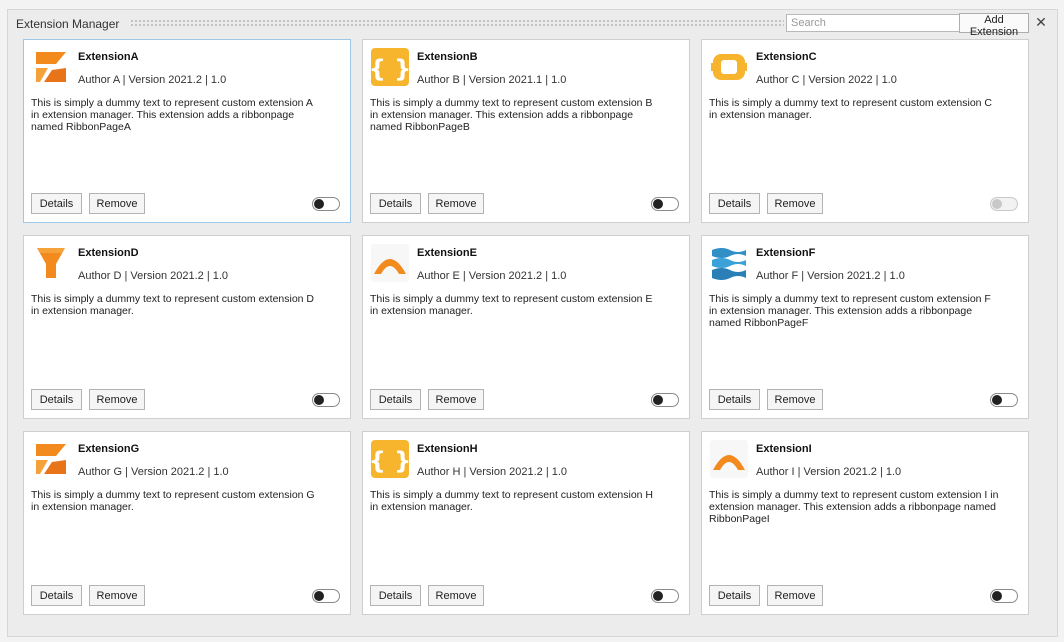 Image resolution: width=1064 pixels, height=642 pixels. What do you see at coordinates (68, 24) in the screenshot?
I see `window-title: Extension Manager` at bounding box center [68, 24].